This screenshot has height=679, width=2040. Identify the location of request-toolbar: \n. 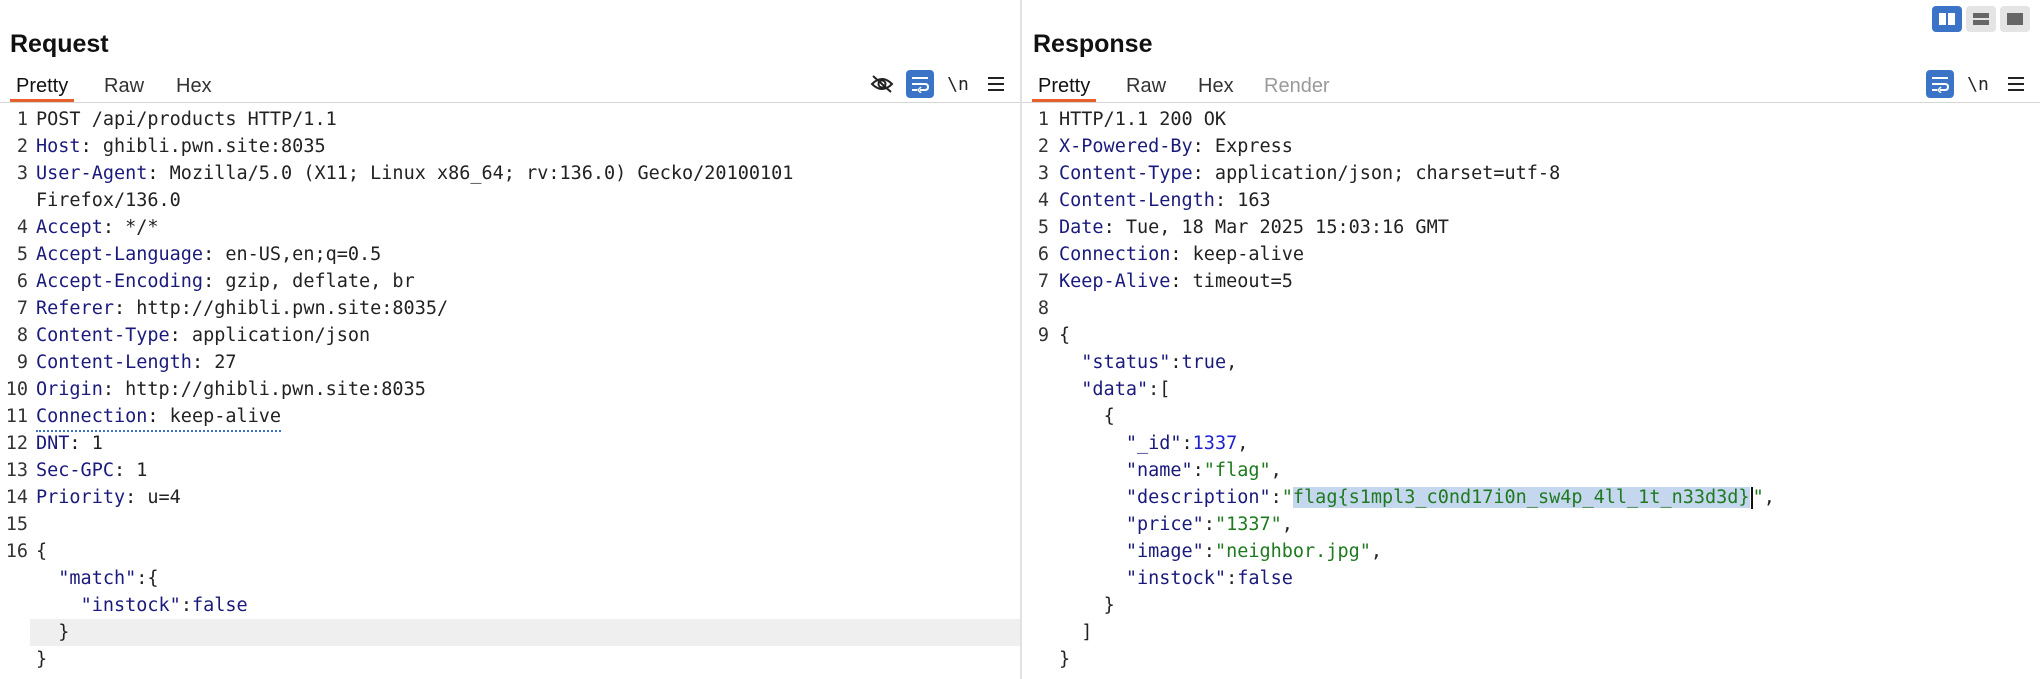
(939, 84).